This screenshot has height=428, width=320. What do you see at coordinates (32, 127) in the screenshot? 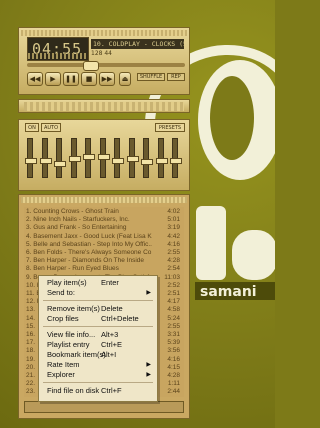
I see `eq-on-button: ON` at bounding box center [32, 127].